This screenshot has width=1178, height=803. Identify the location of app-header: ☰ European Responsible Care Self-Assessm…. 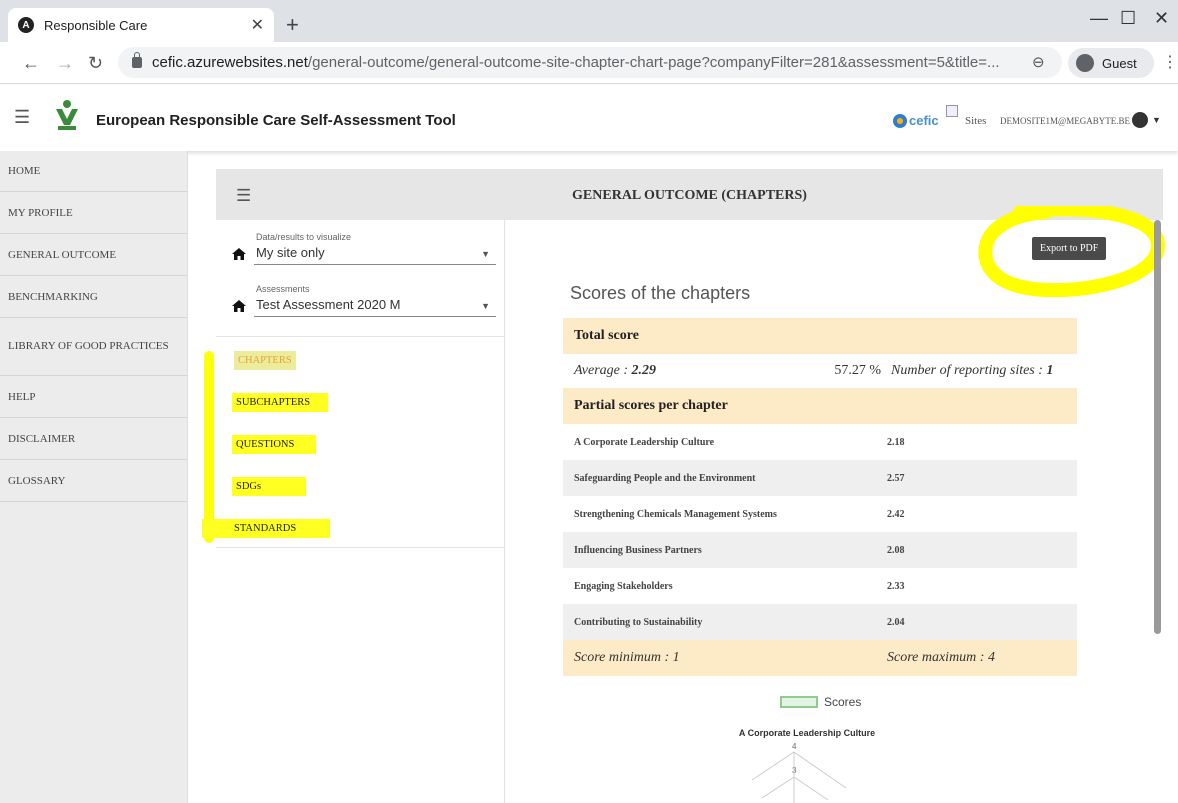
(589, 118).